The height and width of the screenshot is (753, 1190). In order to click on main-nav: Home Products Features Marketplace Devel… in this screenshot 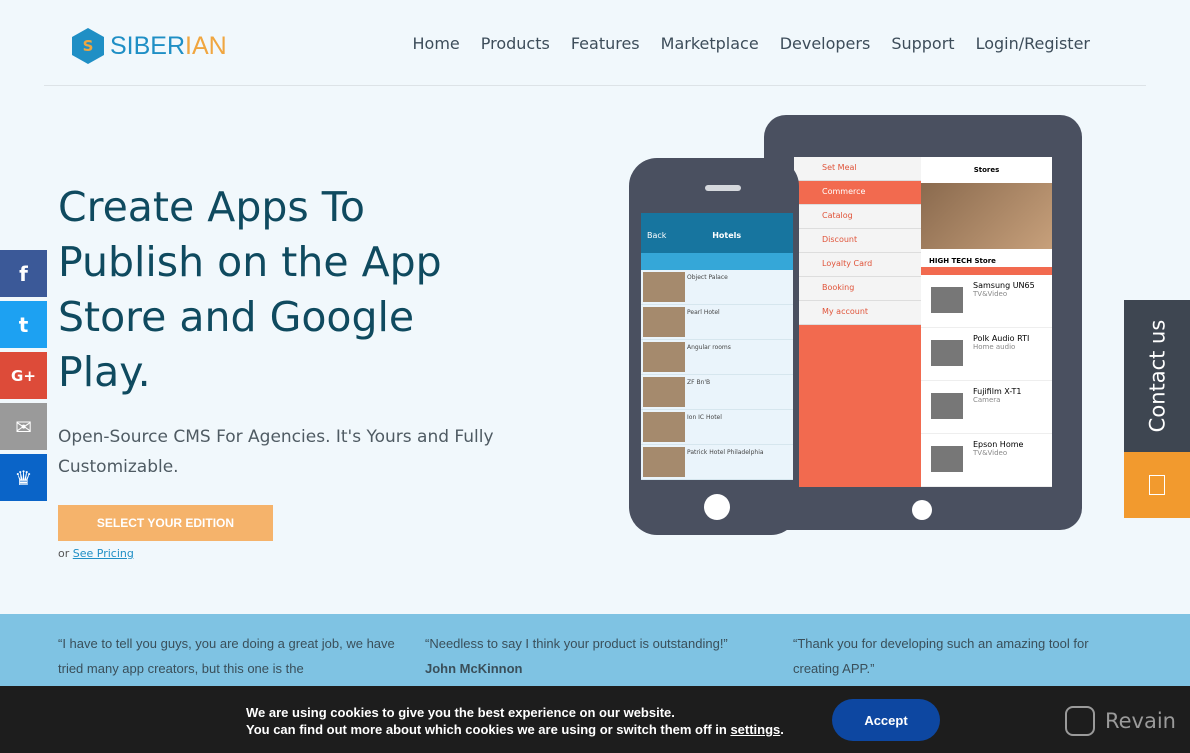, I will do `click(752, 43)`.